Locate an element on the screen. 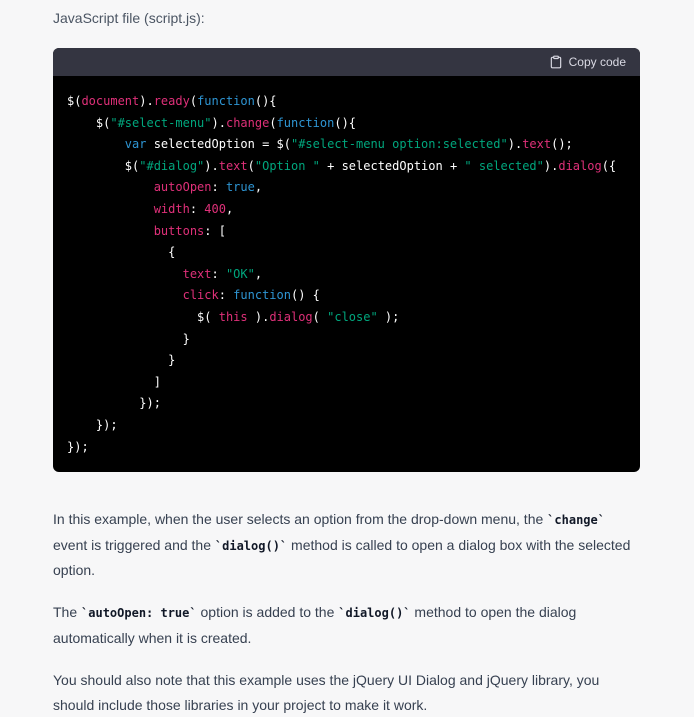 Image resolution: width=694 pixels, height=717 pixels. code-line: ] is located at coordinates (353, 383).